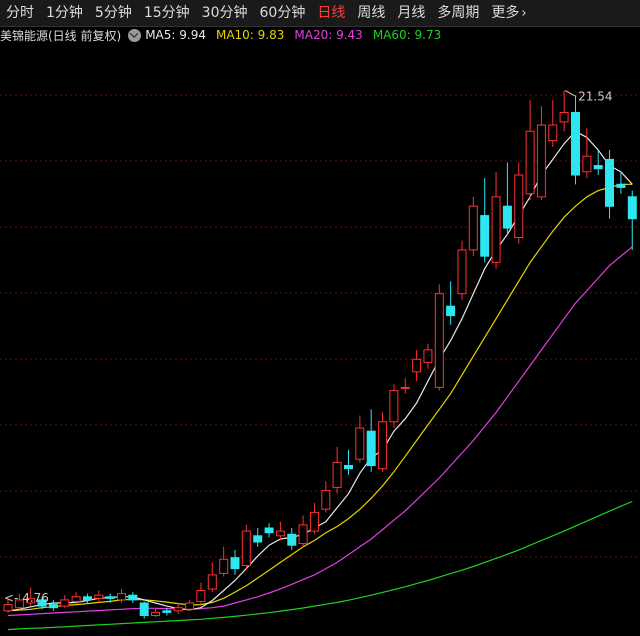 The height and width of the screenshot is (636, 640). I want to click on tab-label: 日线, so click(331, 13).